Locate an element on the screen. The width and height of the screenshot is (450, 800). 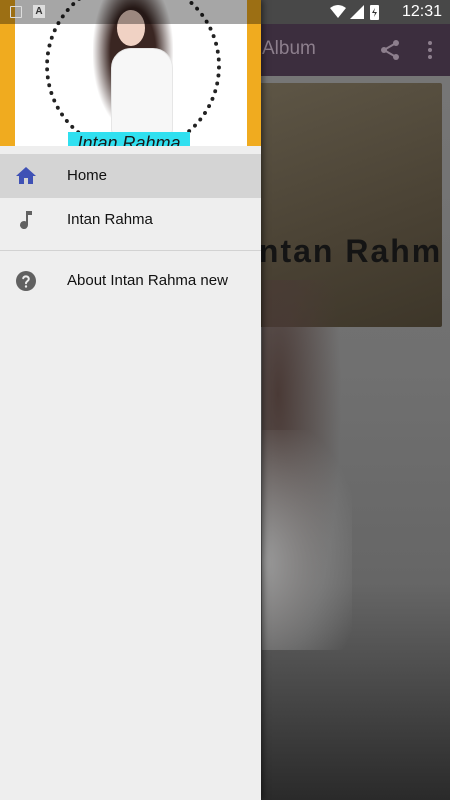
drawer-item-label: About Intan Rahma new is located at coordinates (147, 280).